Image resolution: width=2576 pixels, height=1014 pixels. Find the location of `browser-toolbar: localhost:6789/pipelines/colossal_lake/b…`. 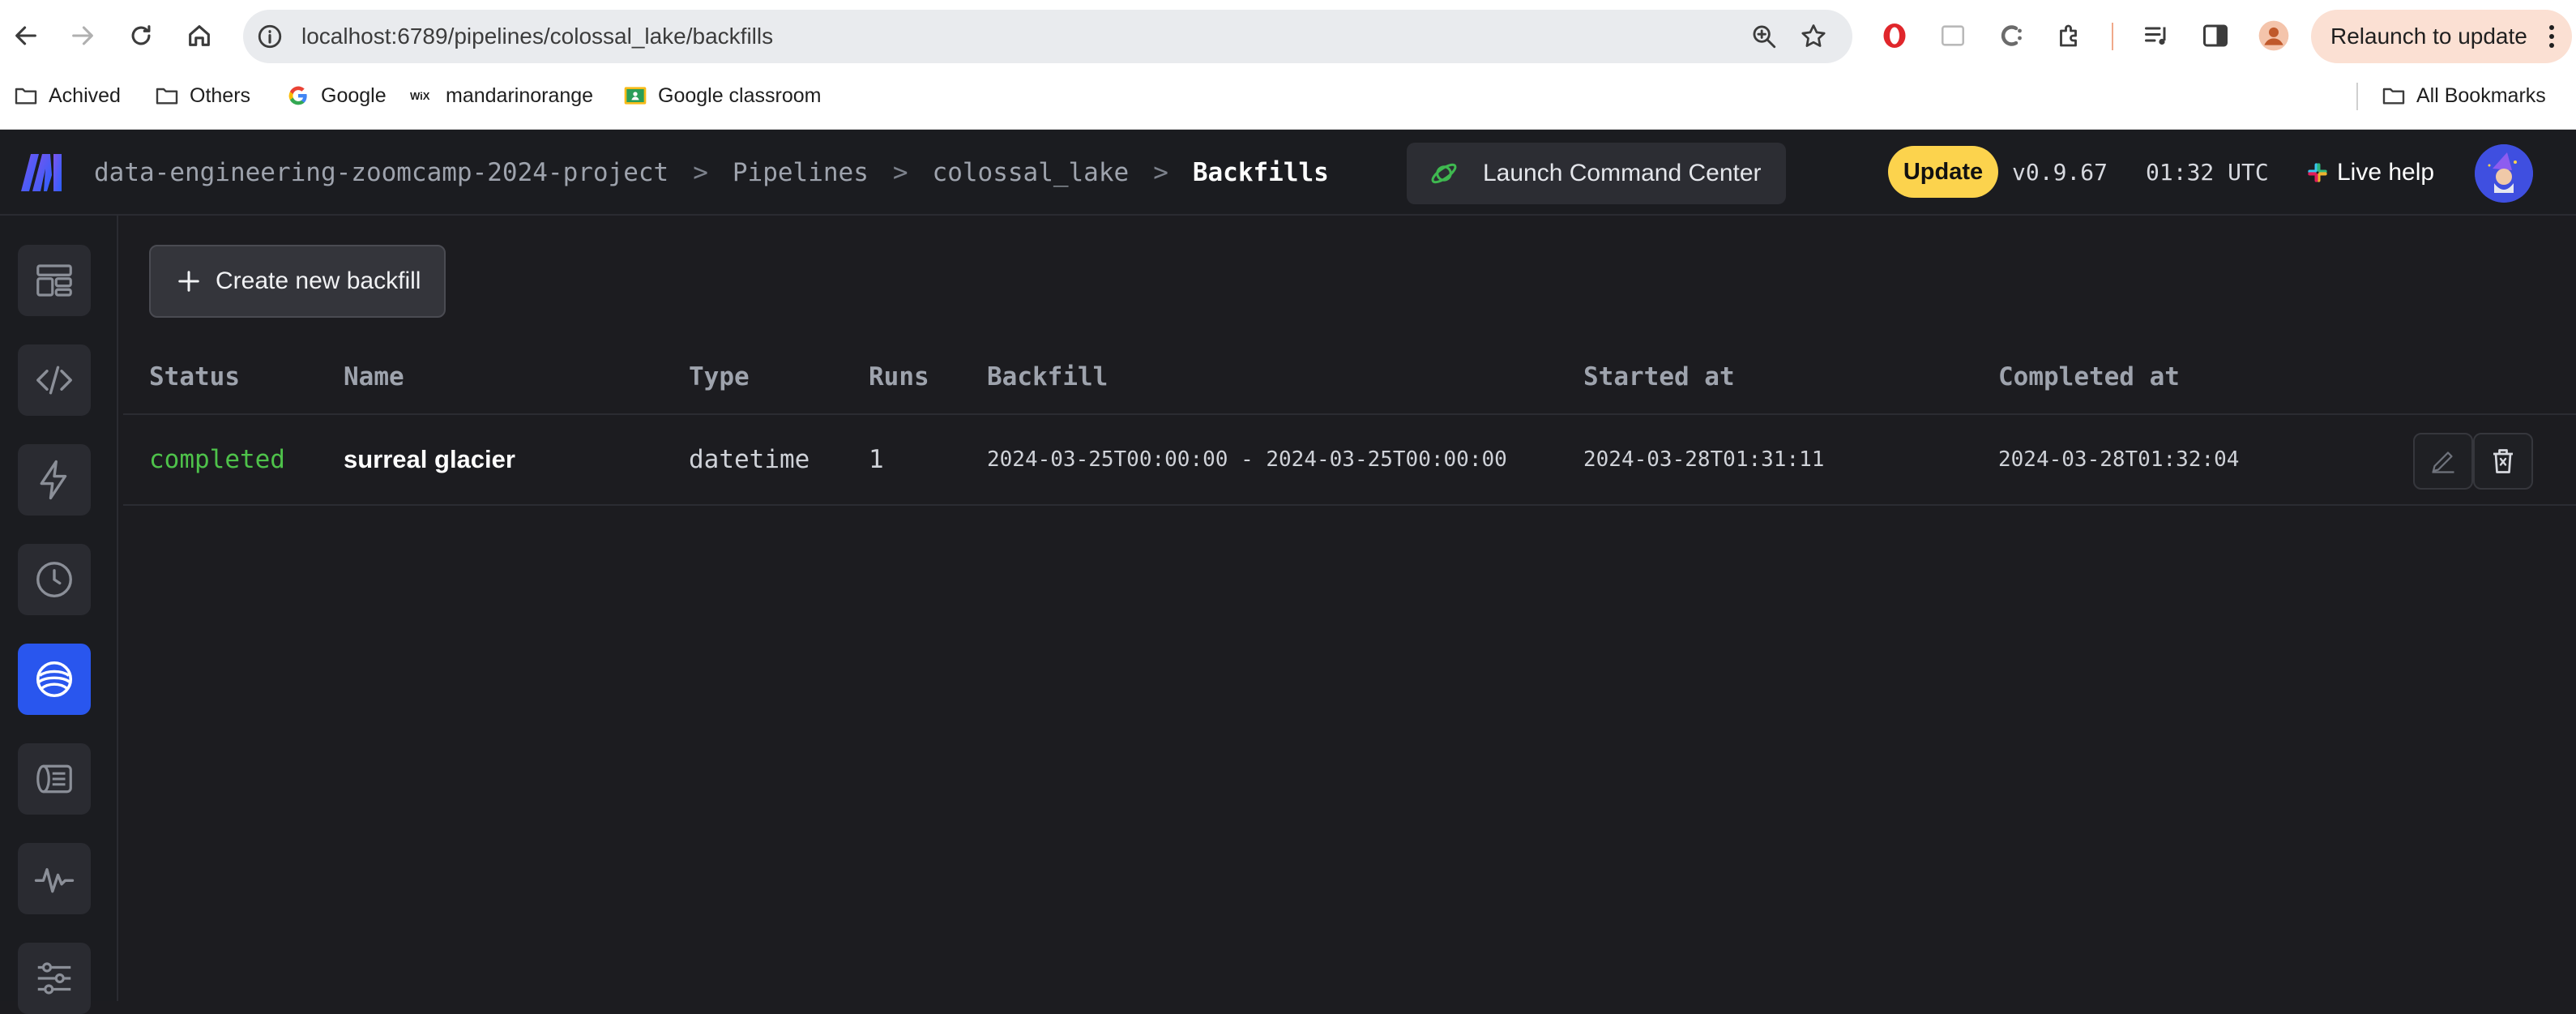

browser-toolbar: localhost:6789/pipelines/colossal_lake/b… is located at coordinates (1288, 35).